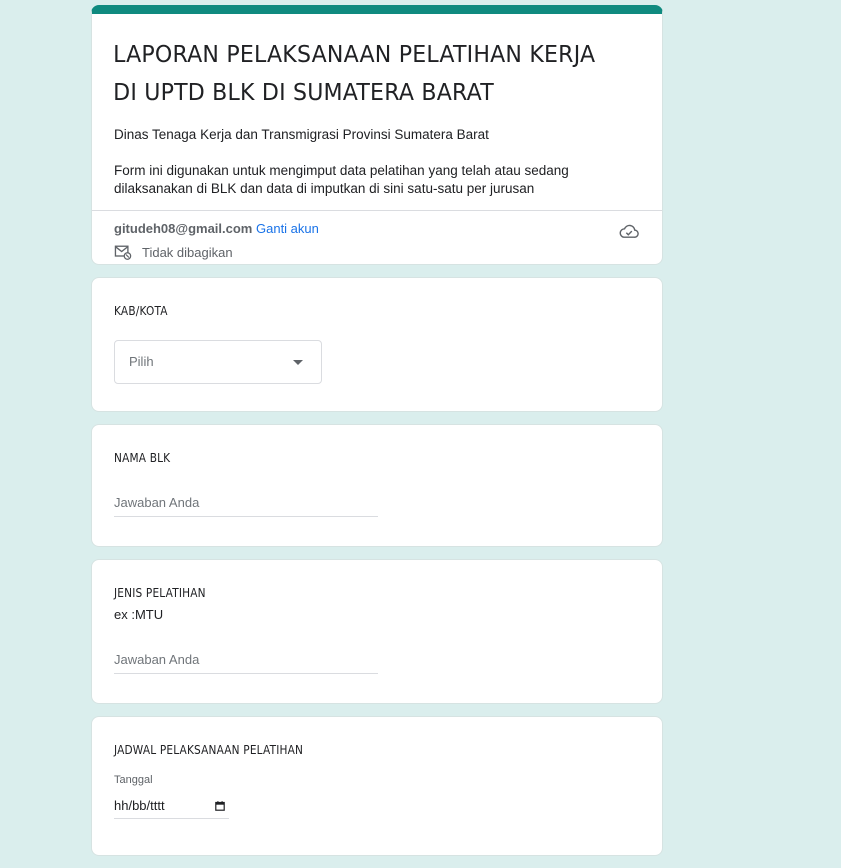 This screenshot has width=841, height=868. Describe the element at coordinates (246, 663) in the screenshot. I see `jenis-pelatihan-input` at that location.